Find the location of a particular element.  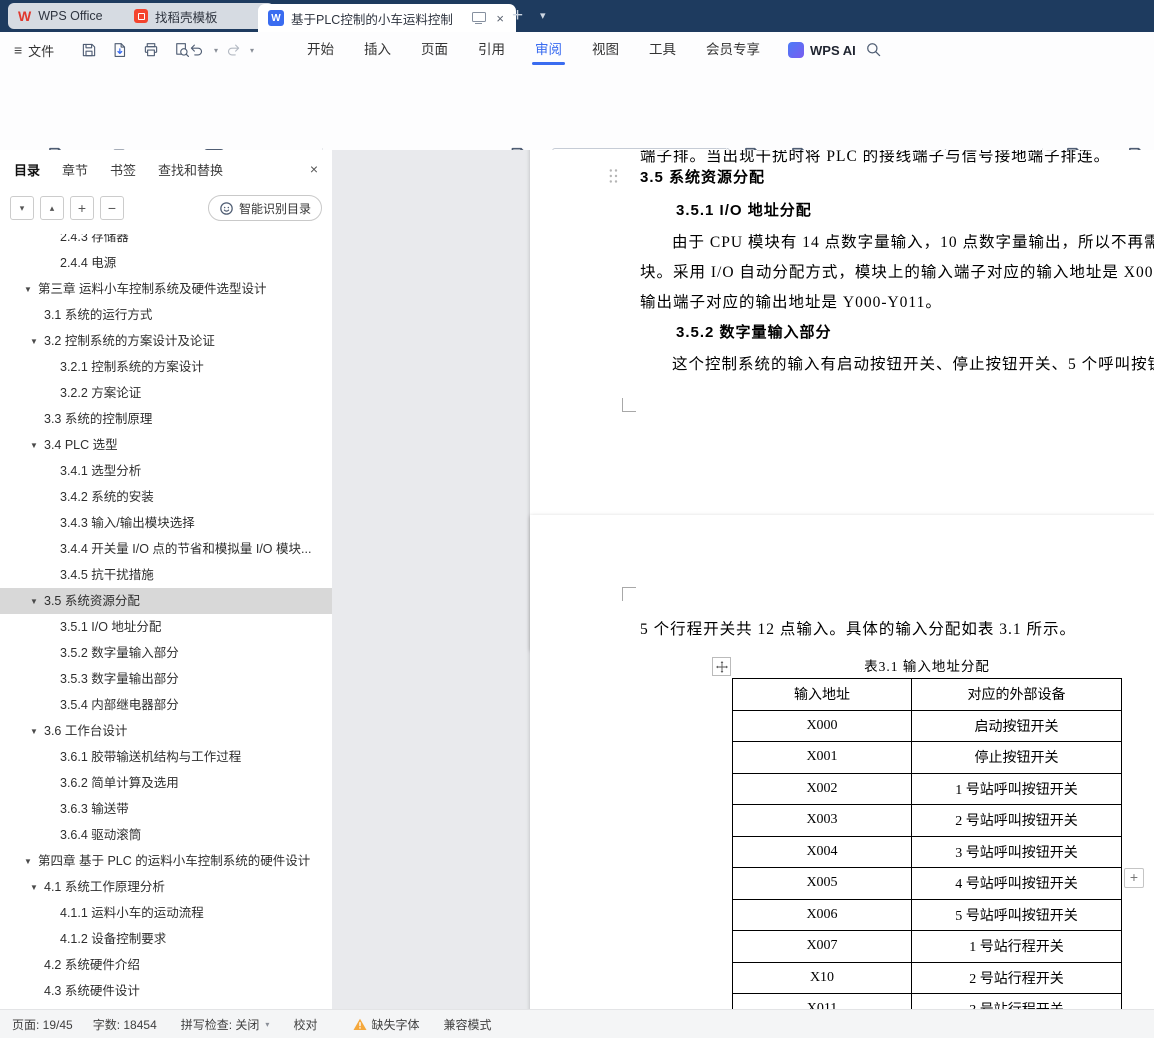

table-cell: X005 is located at coordinates (822, 883).